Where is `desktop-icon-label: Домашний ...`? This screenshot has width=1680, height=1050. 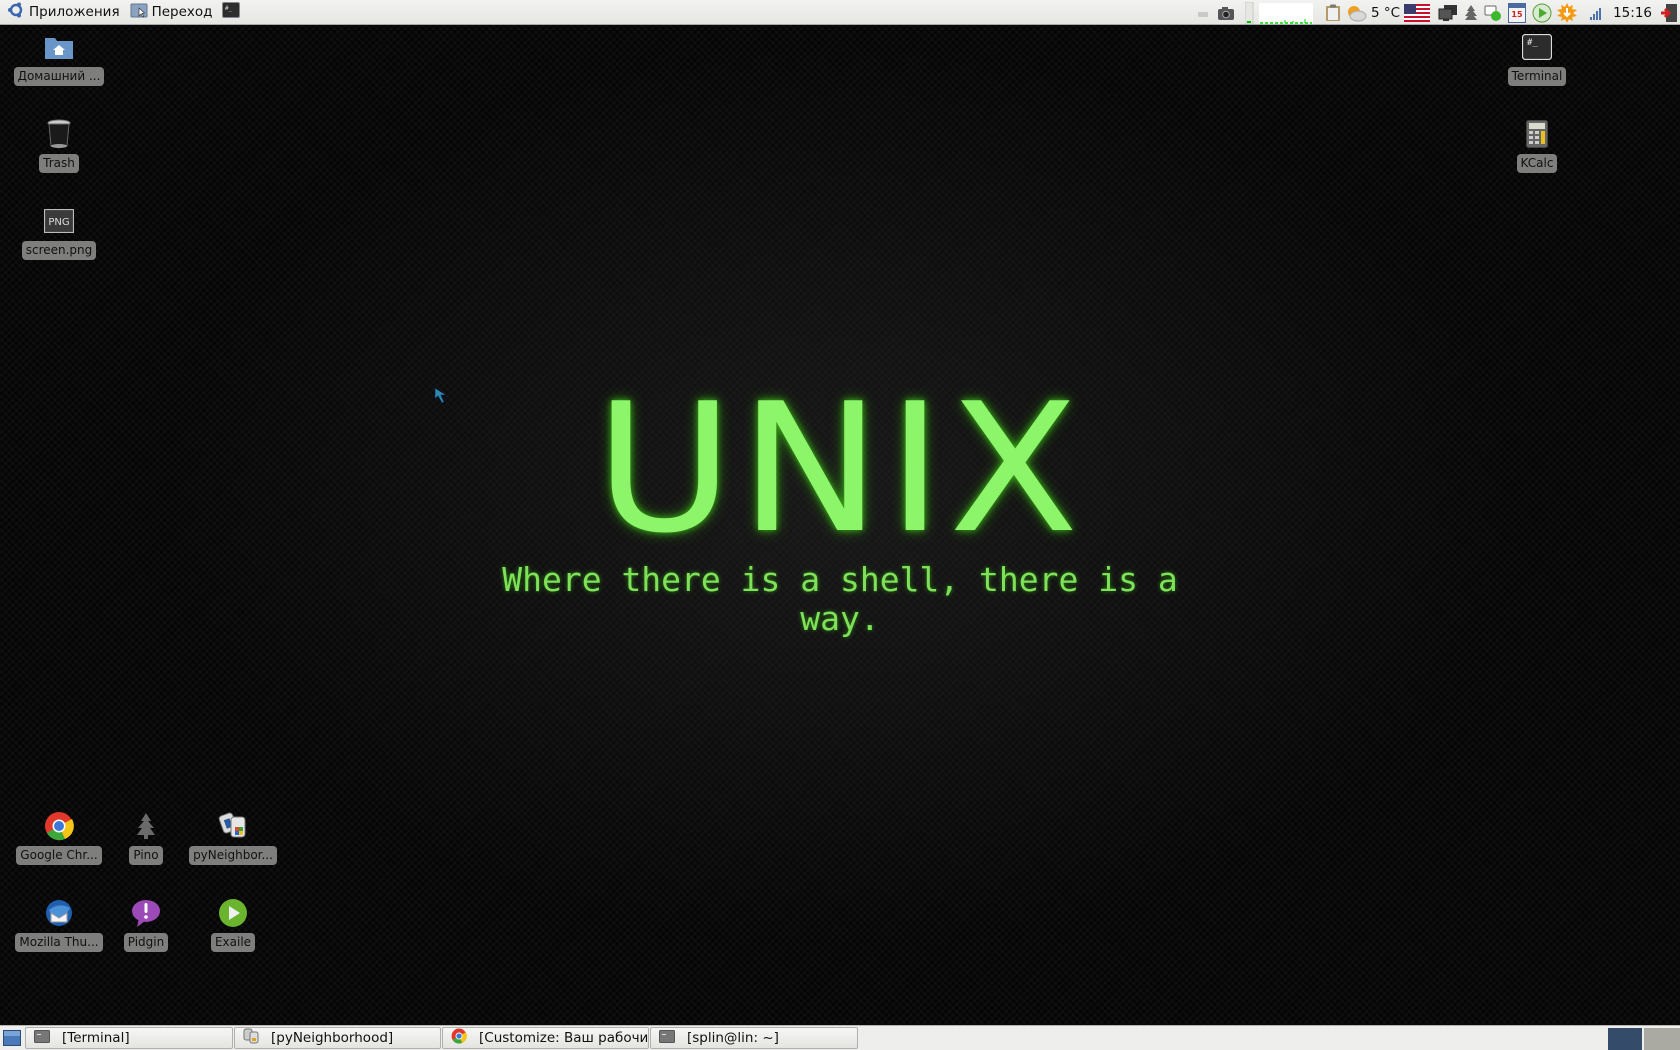 desktop-icon-label: Домашний ... is located at coordinates (59, 76).